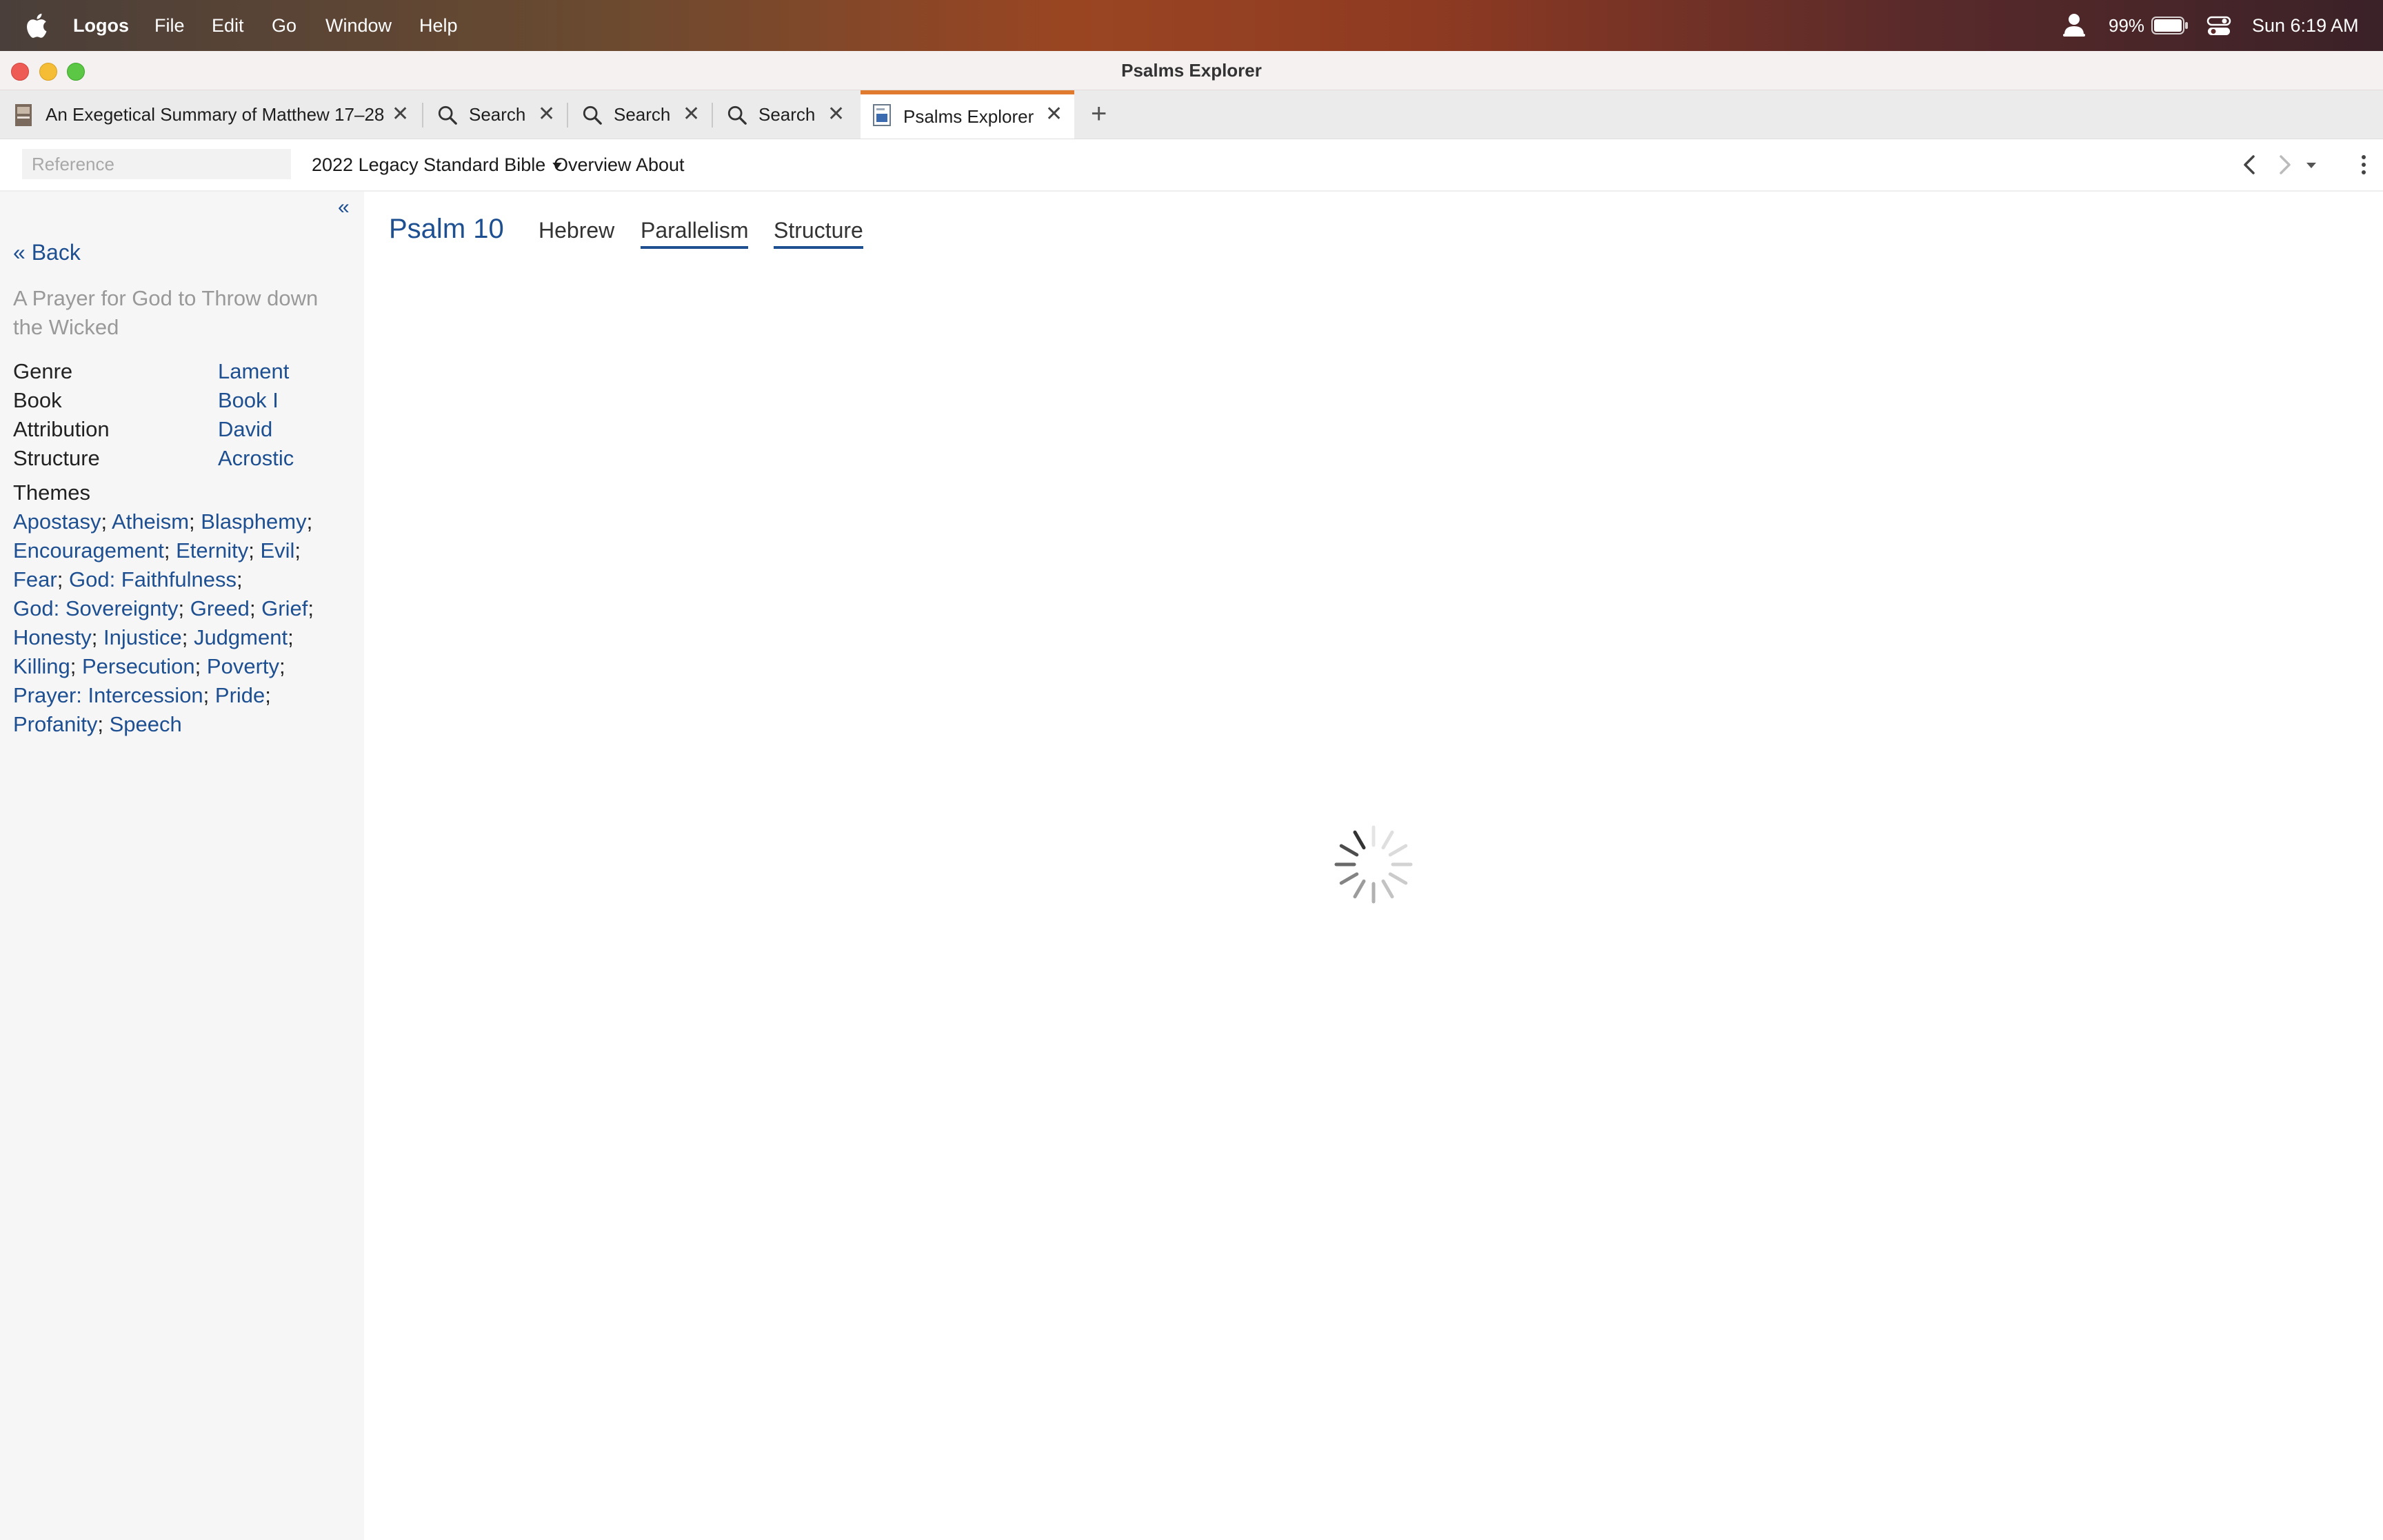  I want to click on book-link: Book I, so click(248, 401).